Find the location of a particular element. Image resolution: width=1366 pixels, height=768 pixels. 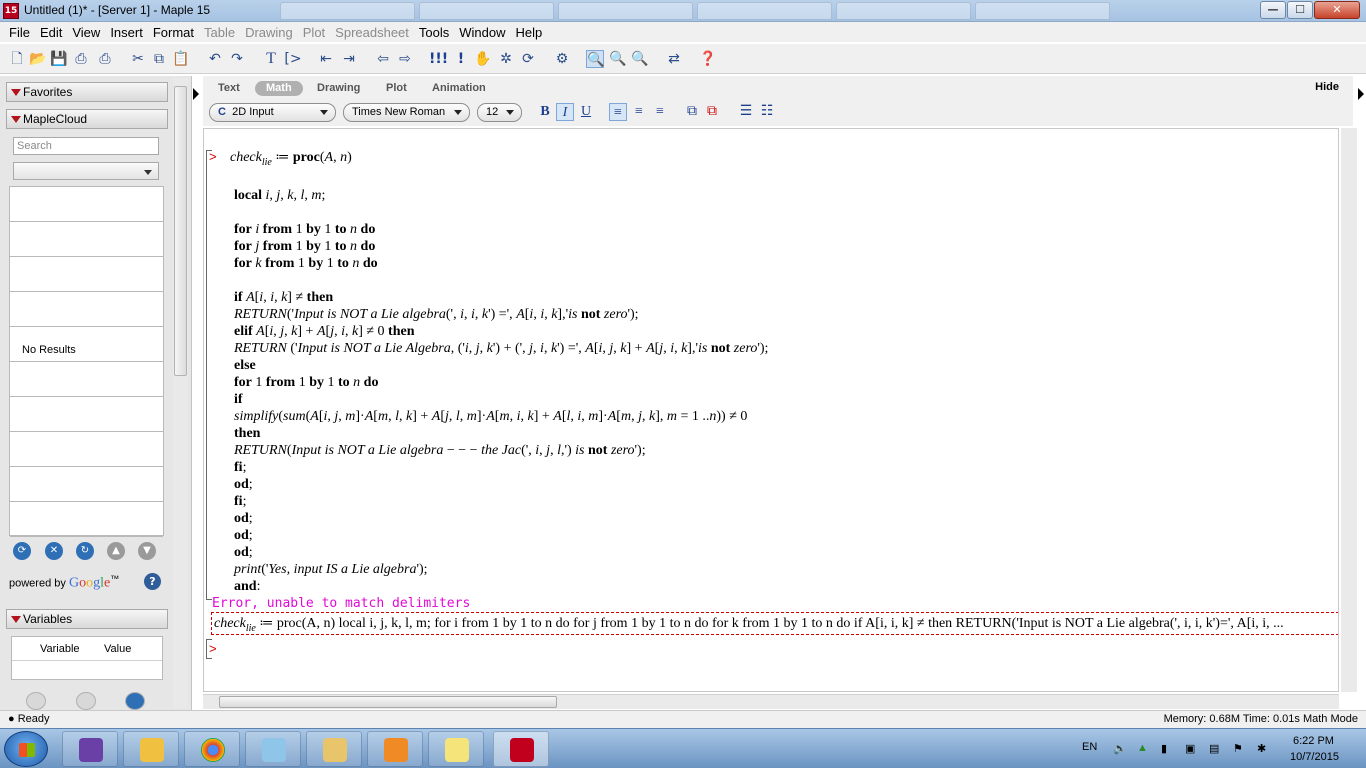

collapse-left-panel-icon is located at coordinates (196, 94).